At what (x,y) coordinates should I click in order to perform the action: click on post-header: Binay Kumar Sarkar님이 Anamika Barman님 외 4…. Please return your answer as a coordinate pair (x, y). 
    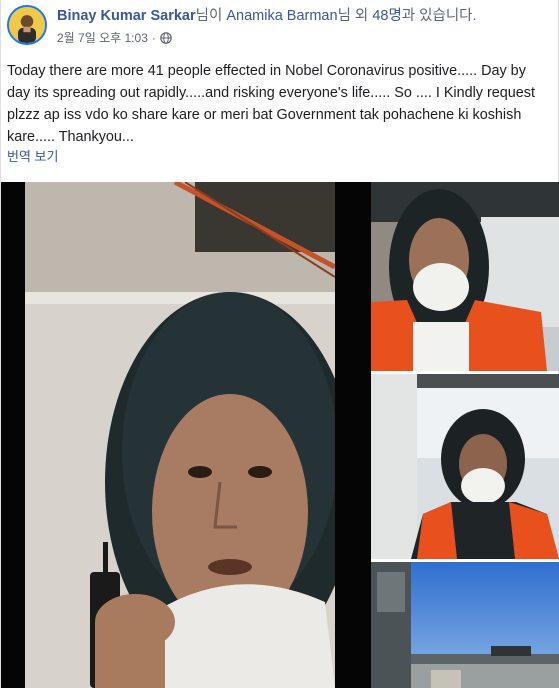
    Looking at the image, I should click on (280, 28).